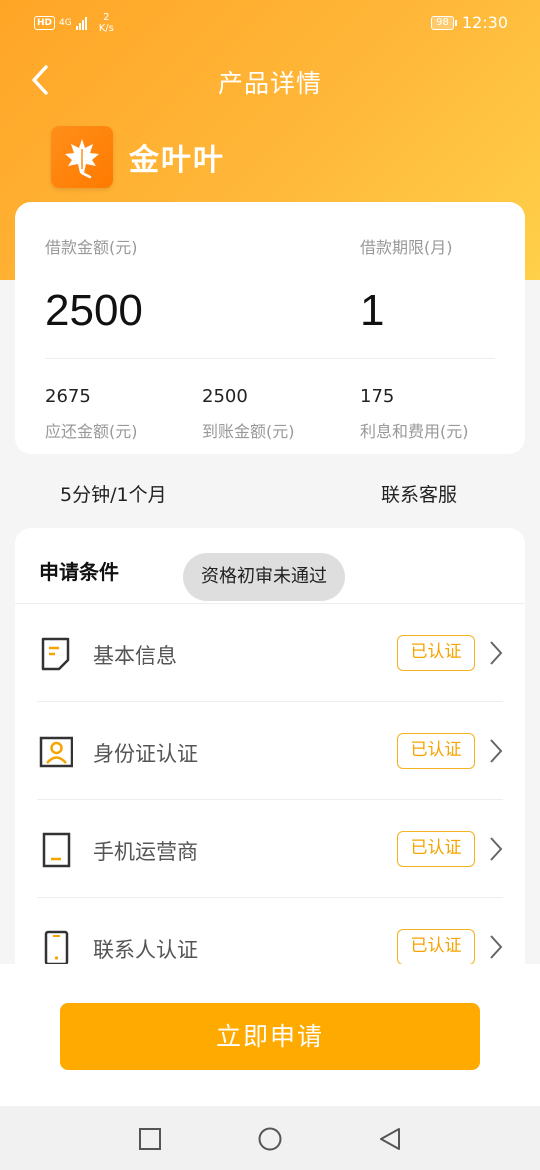  I want to click on condition-label: 手机运营商, so click(145, 852).